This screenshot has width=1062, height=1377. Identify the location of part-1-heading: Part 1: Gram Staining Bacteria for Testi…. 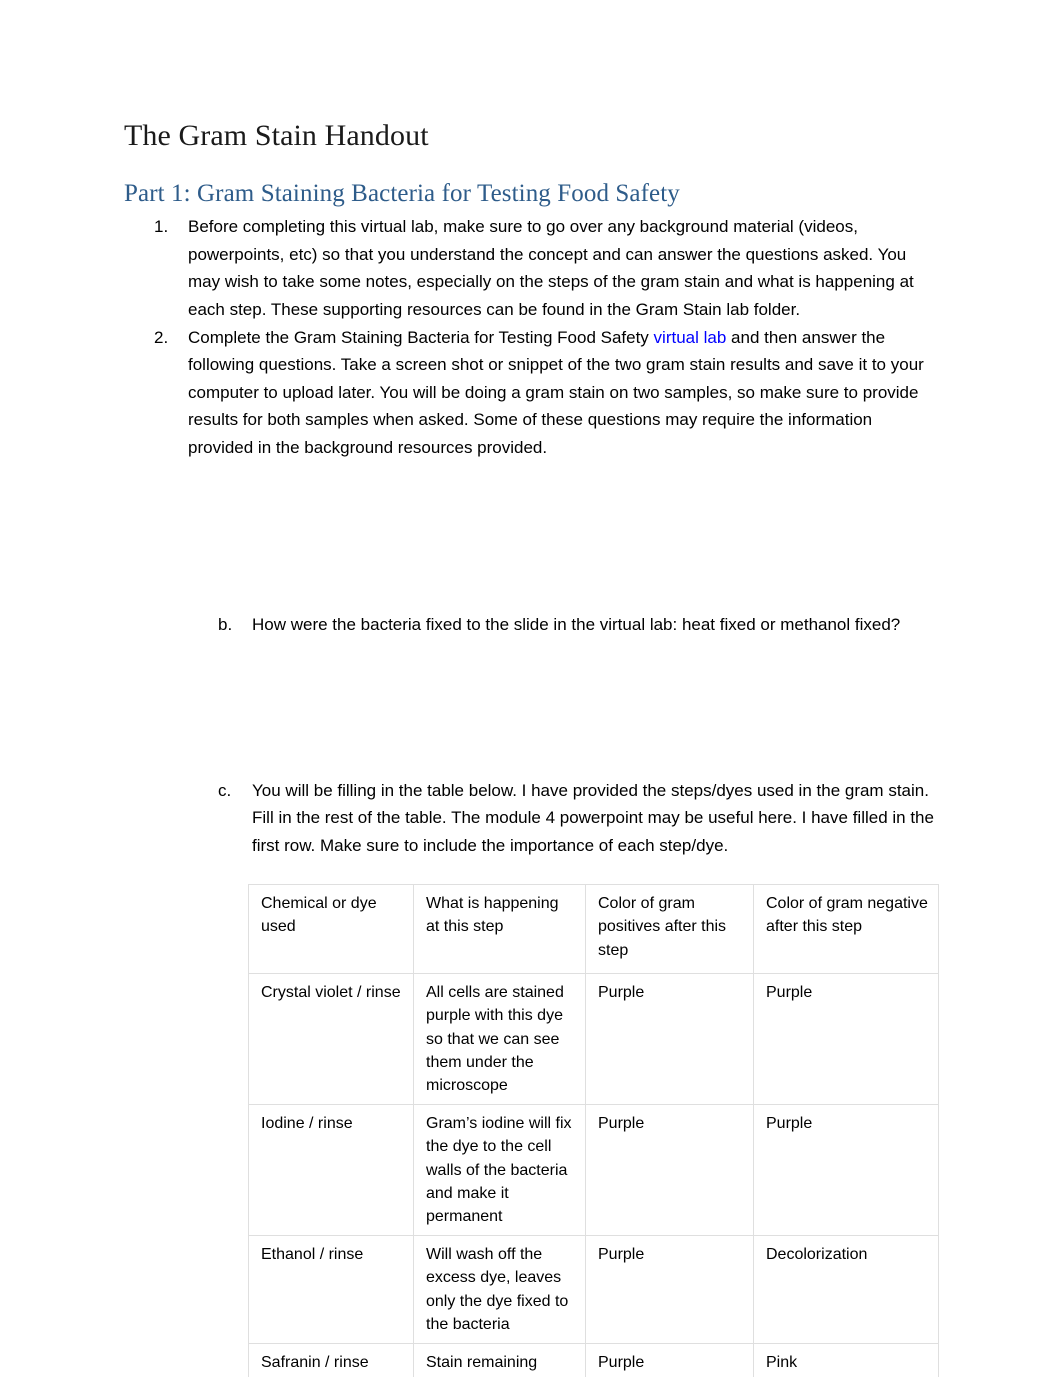
(402, 194).